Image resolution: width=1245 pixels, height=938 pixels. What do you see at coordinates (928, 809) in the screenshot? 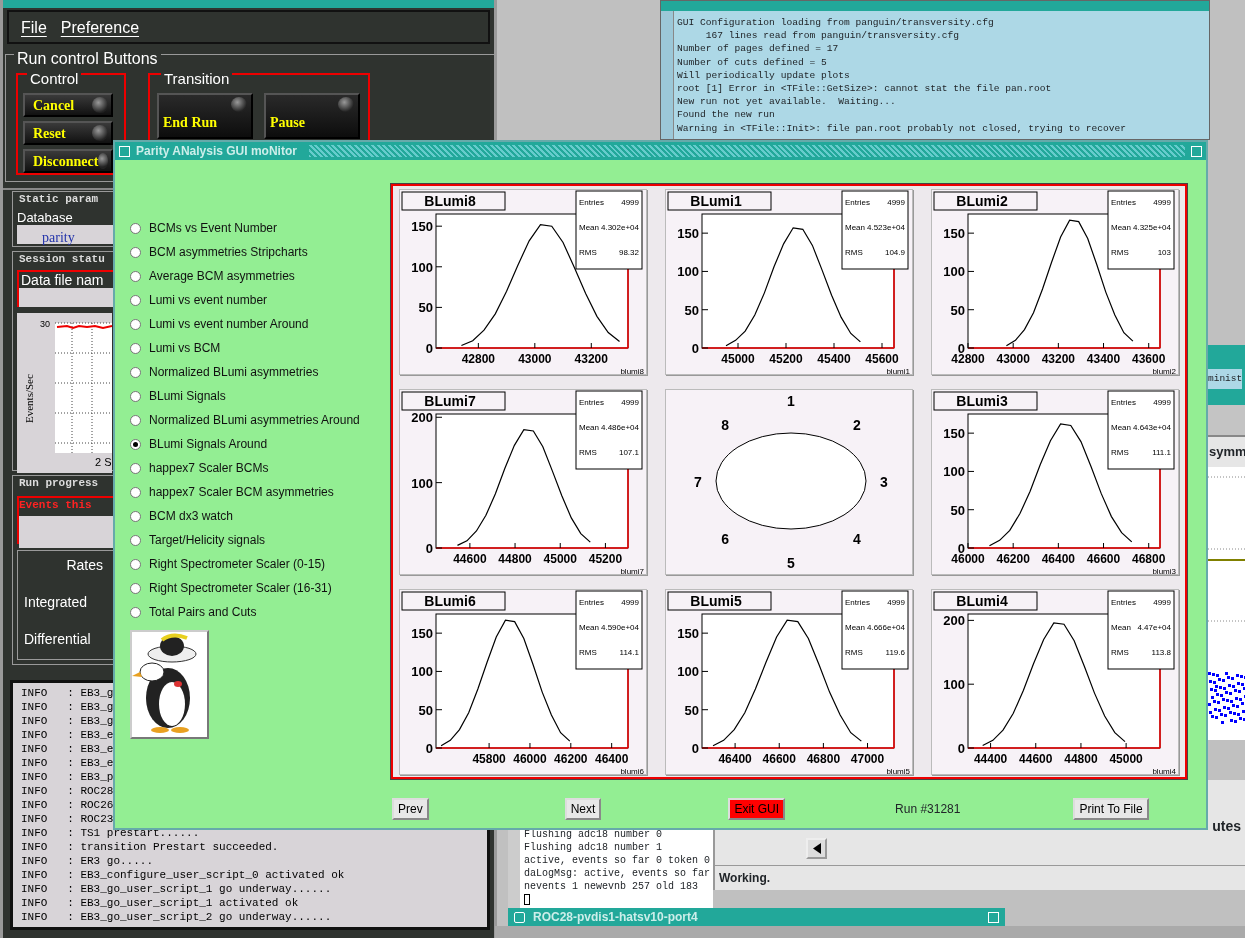
I see `run-number-label: Run #31281` at bounding box center [928, 809].